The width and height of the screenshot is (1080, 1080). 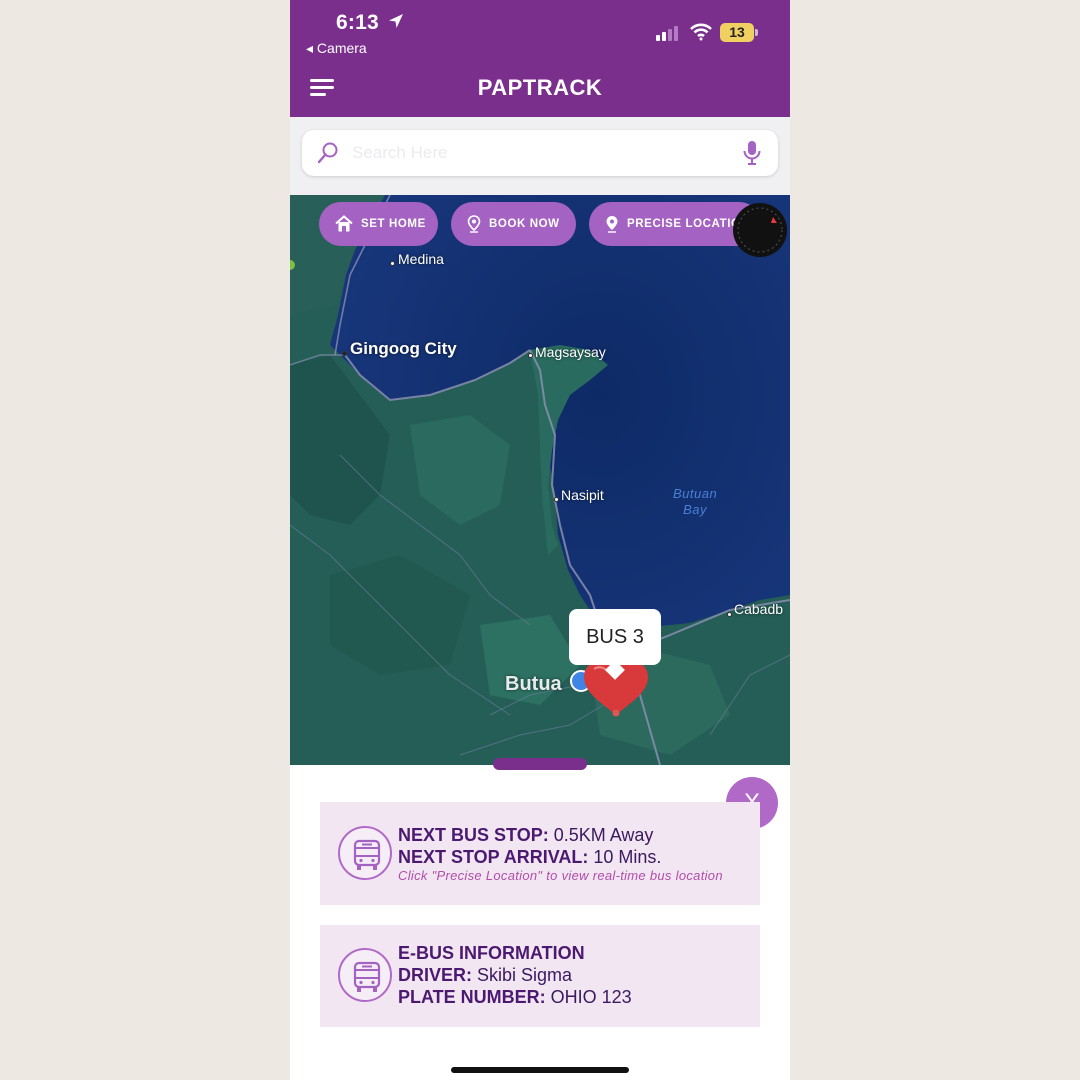 I want to click on status-time: 6:13, so click(x=357, y=22).